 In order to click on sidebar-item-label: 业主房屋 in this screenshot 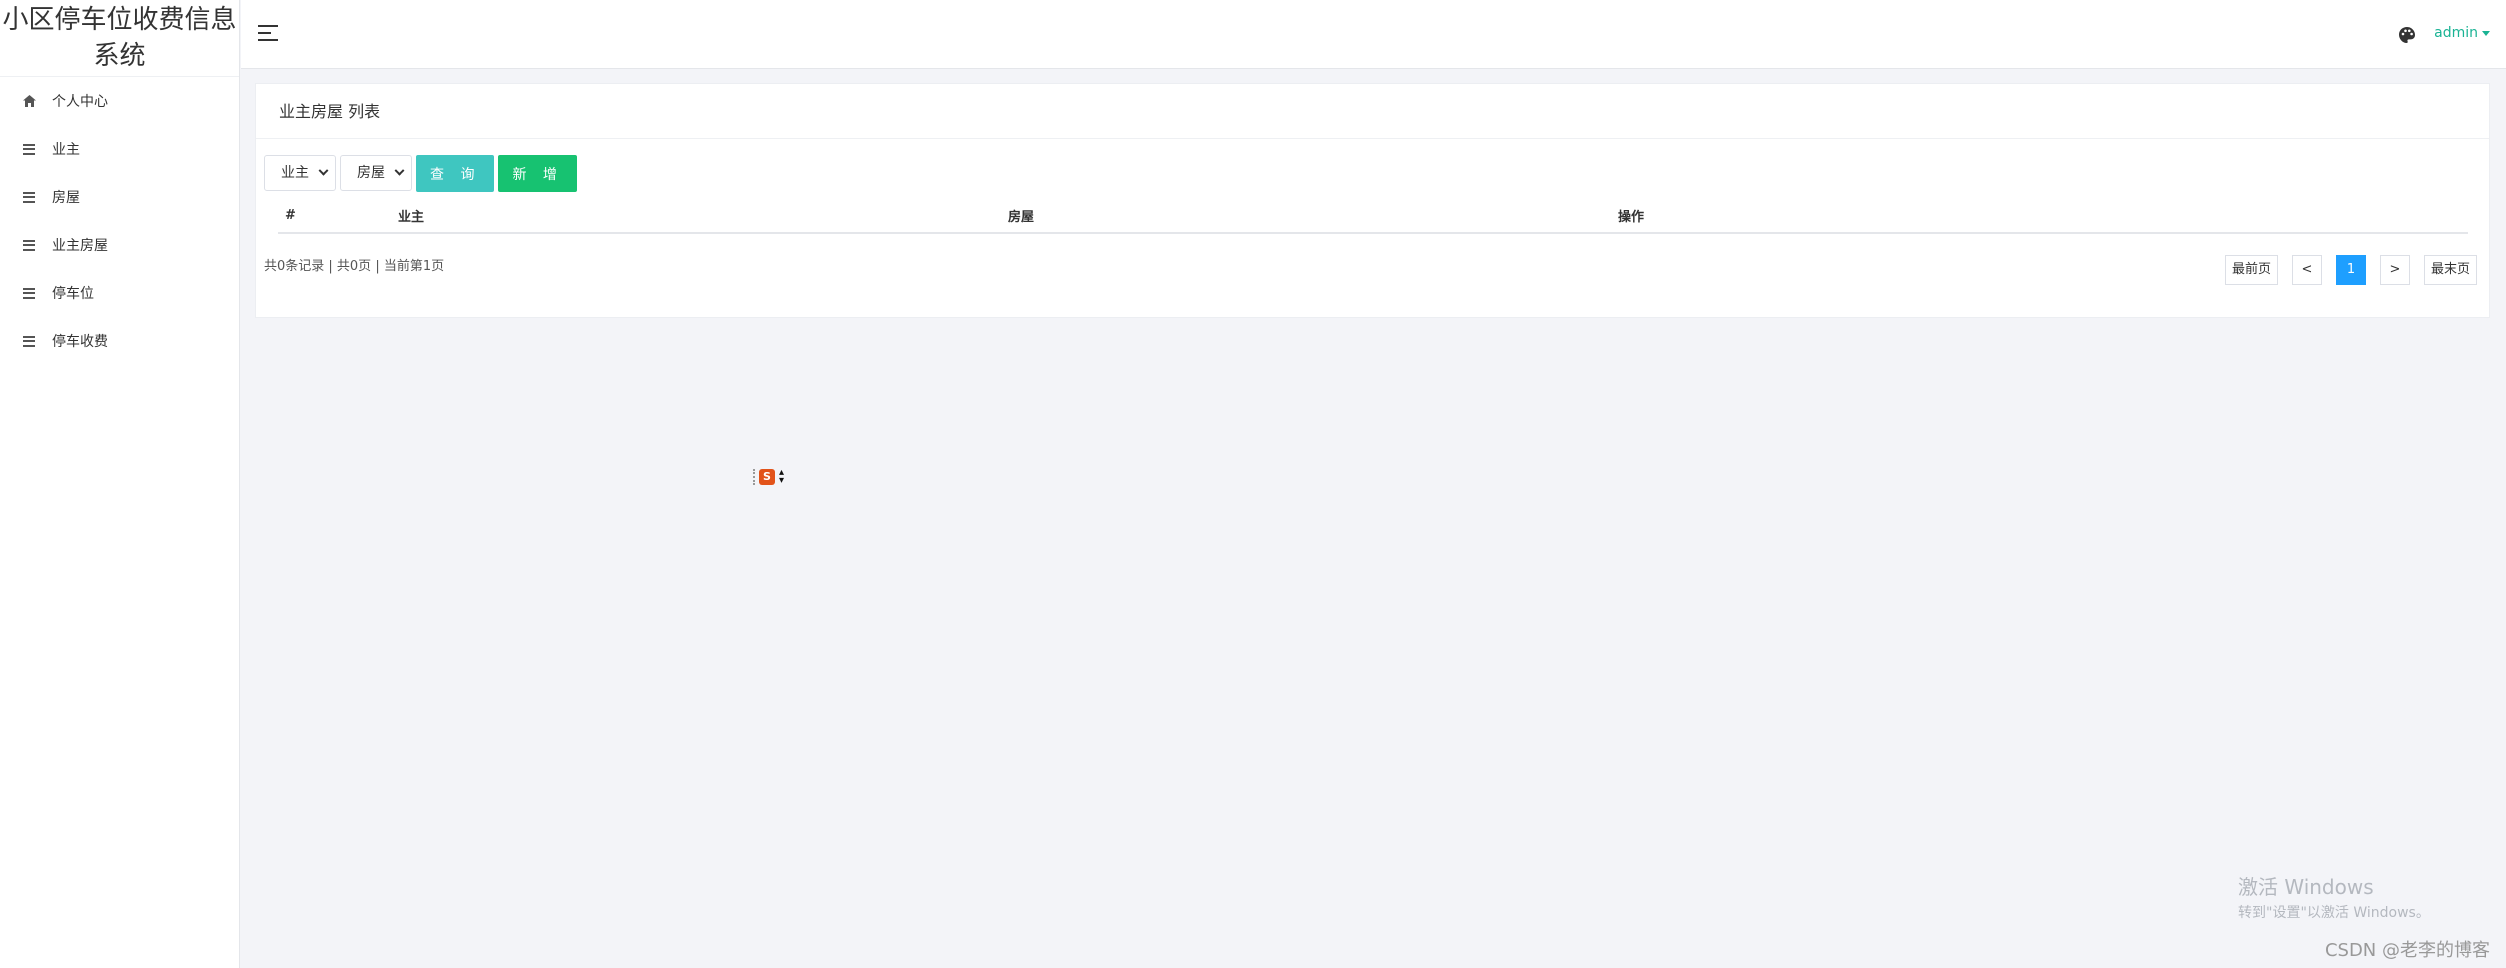, I will do `click(80, 246)`.